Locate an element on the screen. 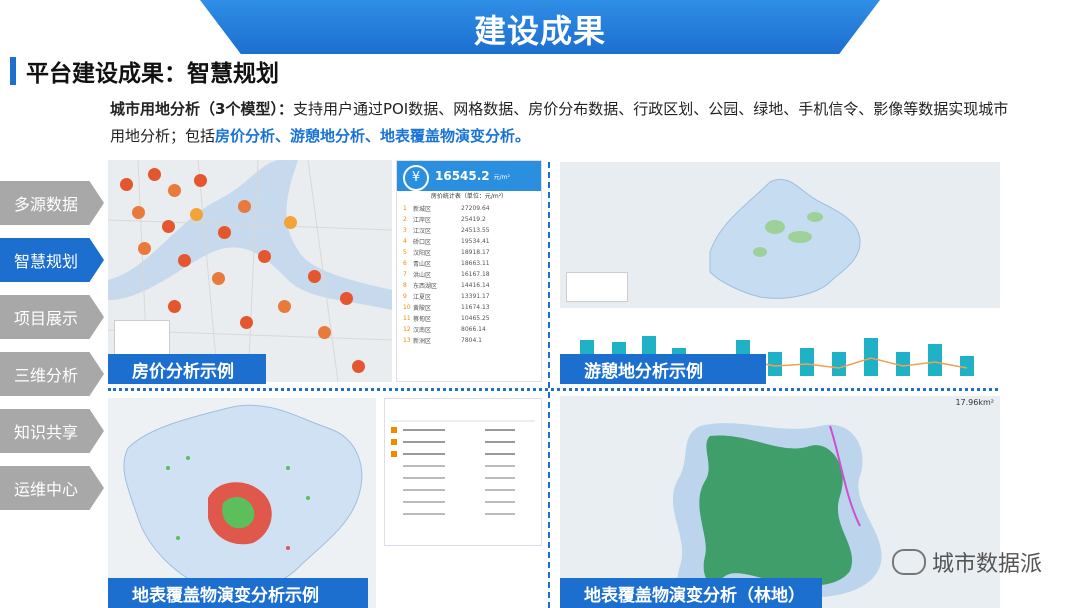 The image size is (1080, 608). description-lead: 城市用地分析（3个模型）： is located at coordinates (201, 109).